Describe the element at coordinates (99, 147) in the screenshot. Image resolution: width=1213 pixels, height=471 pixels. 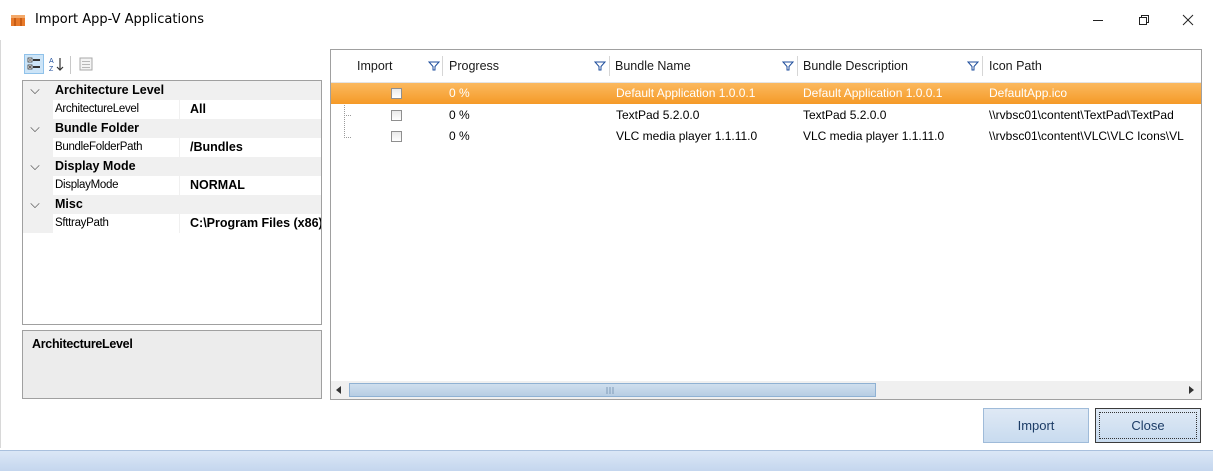
I see `property-name: BundleFolderPath` at that location.